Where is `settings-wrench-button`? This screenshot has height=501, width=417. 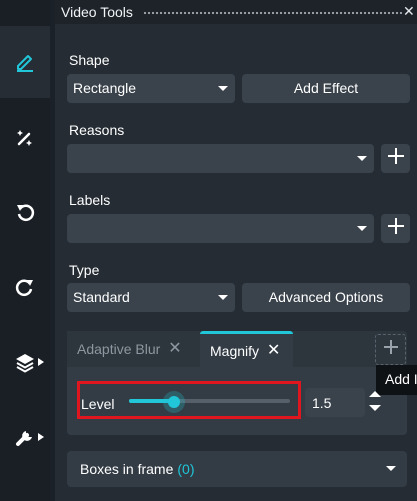 settings-wrench-button is located at coordinates (25, 437).